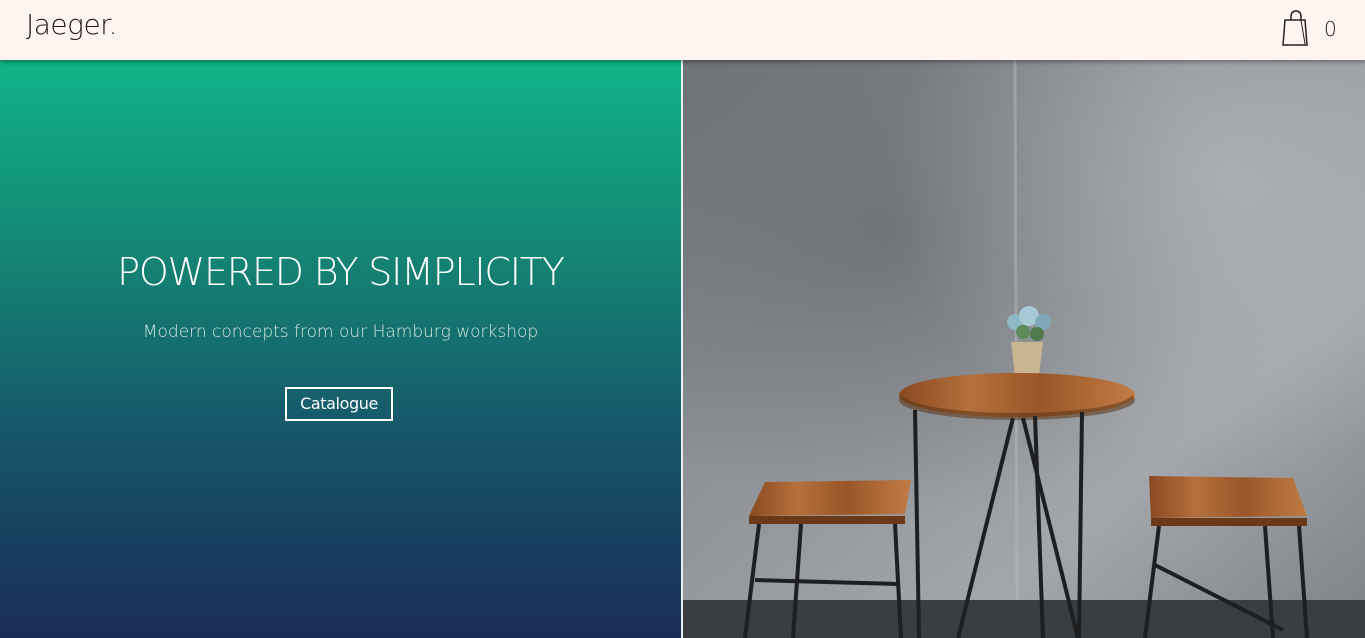 This screenshot has height=638, width=1365. Describe the element at coordinates (1317, 29) in the screenshot. I see `cart-button: 0` at that location.